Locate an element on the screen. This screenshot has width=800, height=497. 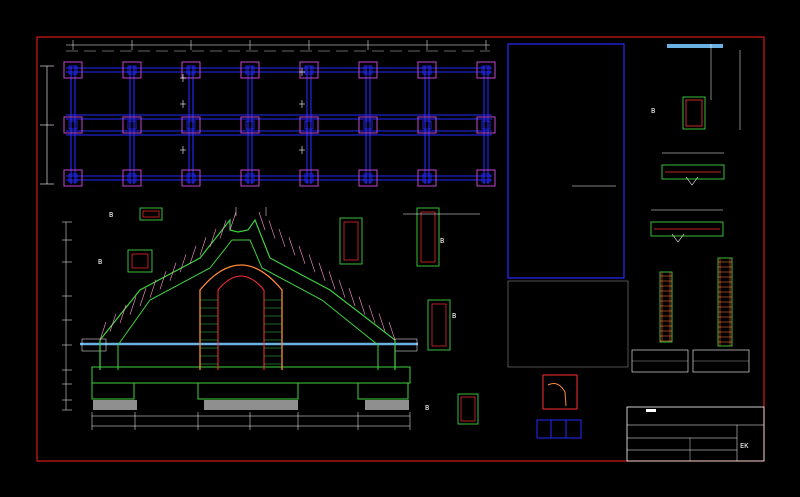
section-label-a: B is located at coordinates (111, 215).